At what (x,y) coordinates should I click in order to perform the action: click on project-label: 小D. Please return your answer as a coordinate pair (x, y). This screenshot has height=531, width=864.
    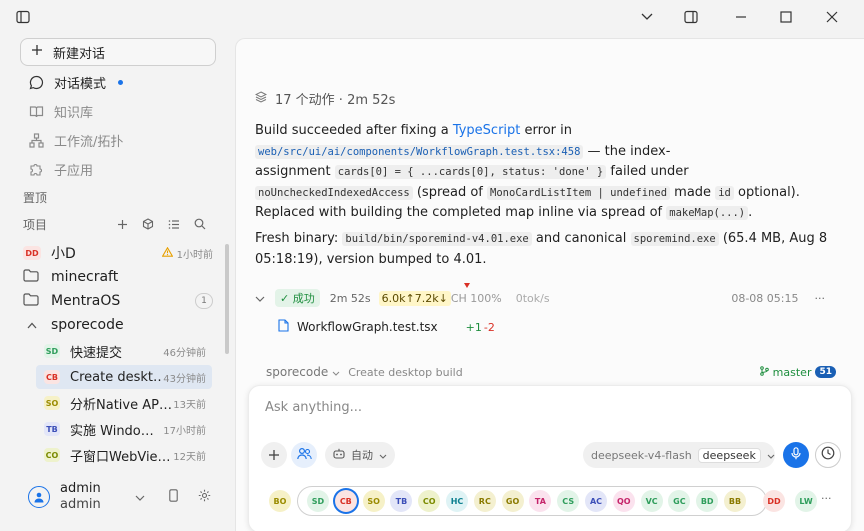
    Looking at the image, I should click on (63, 254).